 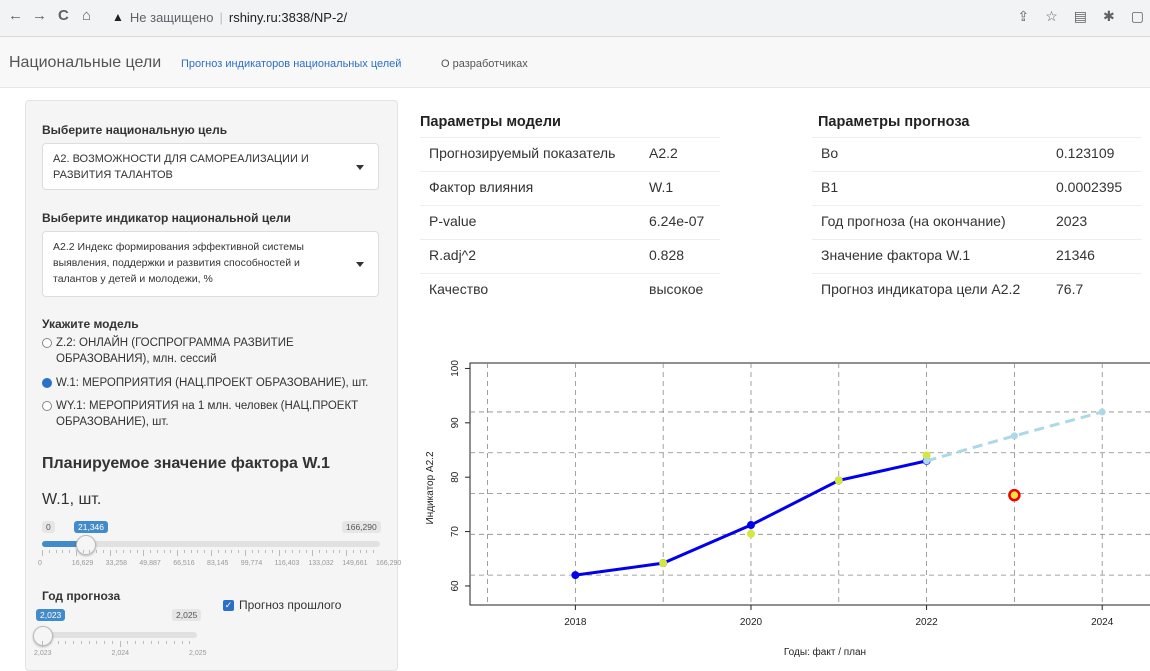 I want to click on x-axis-label: Годы: факт / план, so click(x=825, y=652).